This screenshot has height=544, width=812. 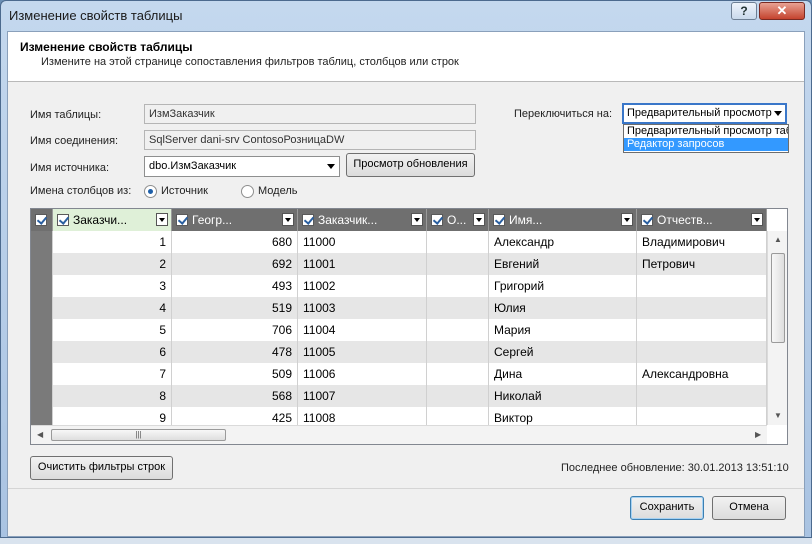 I want to click on vertical-scrollbar: ▲ ▼, so click(x=777, y=328).